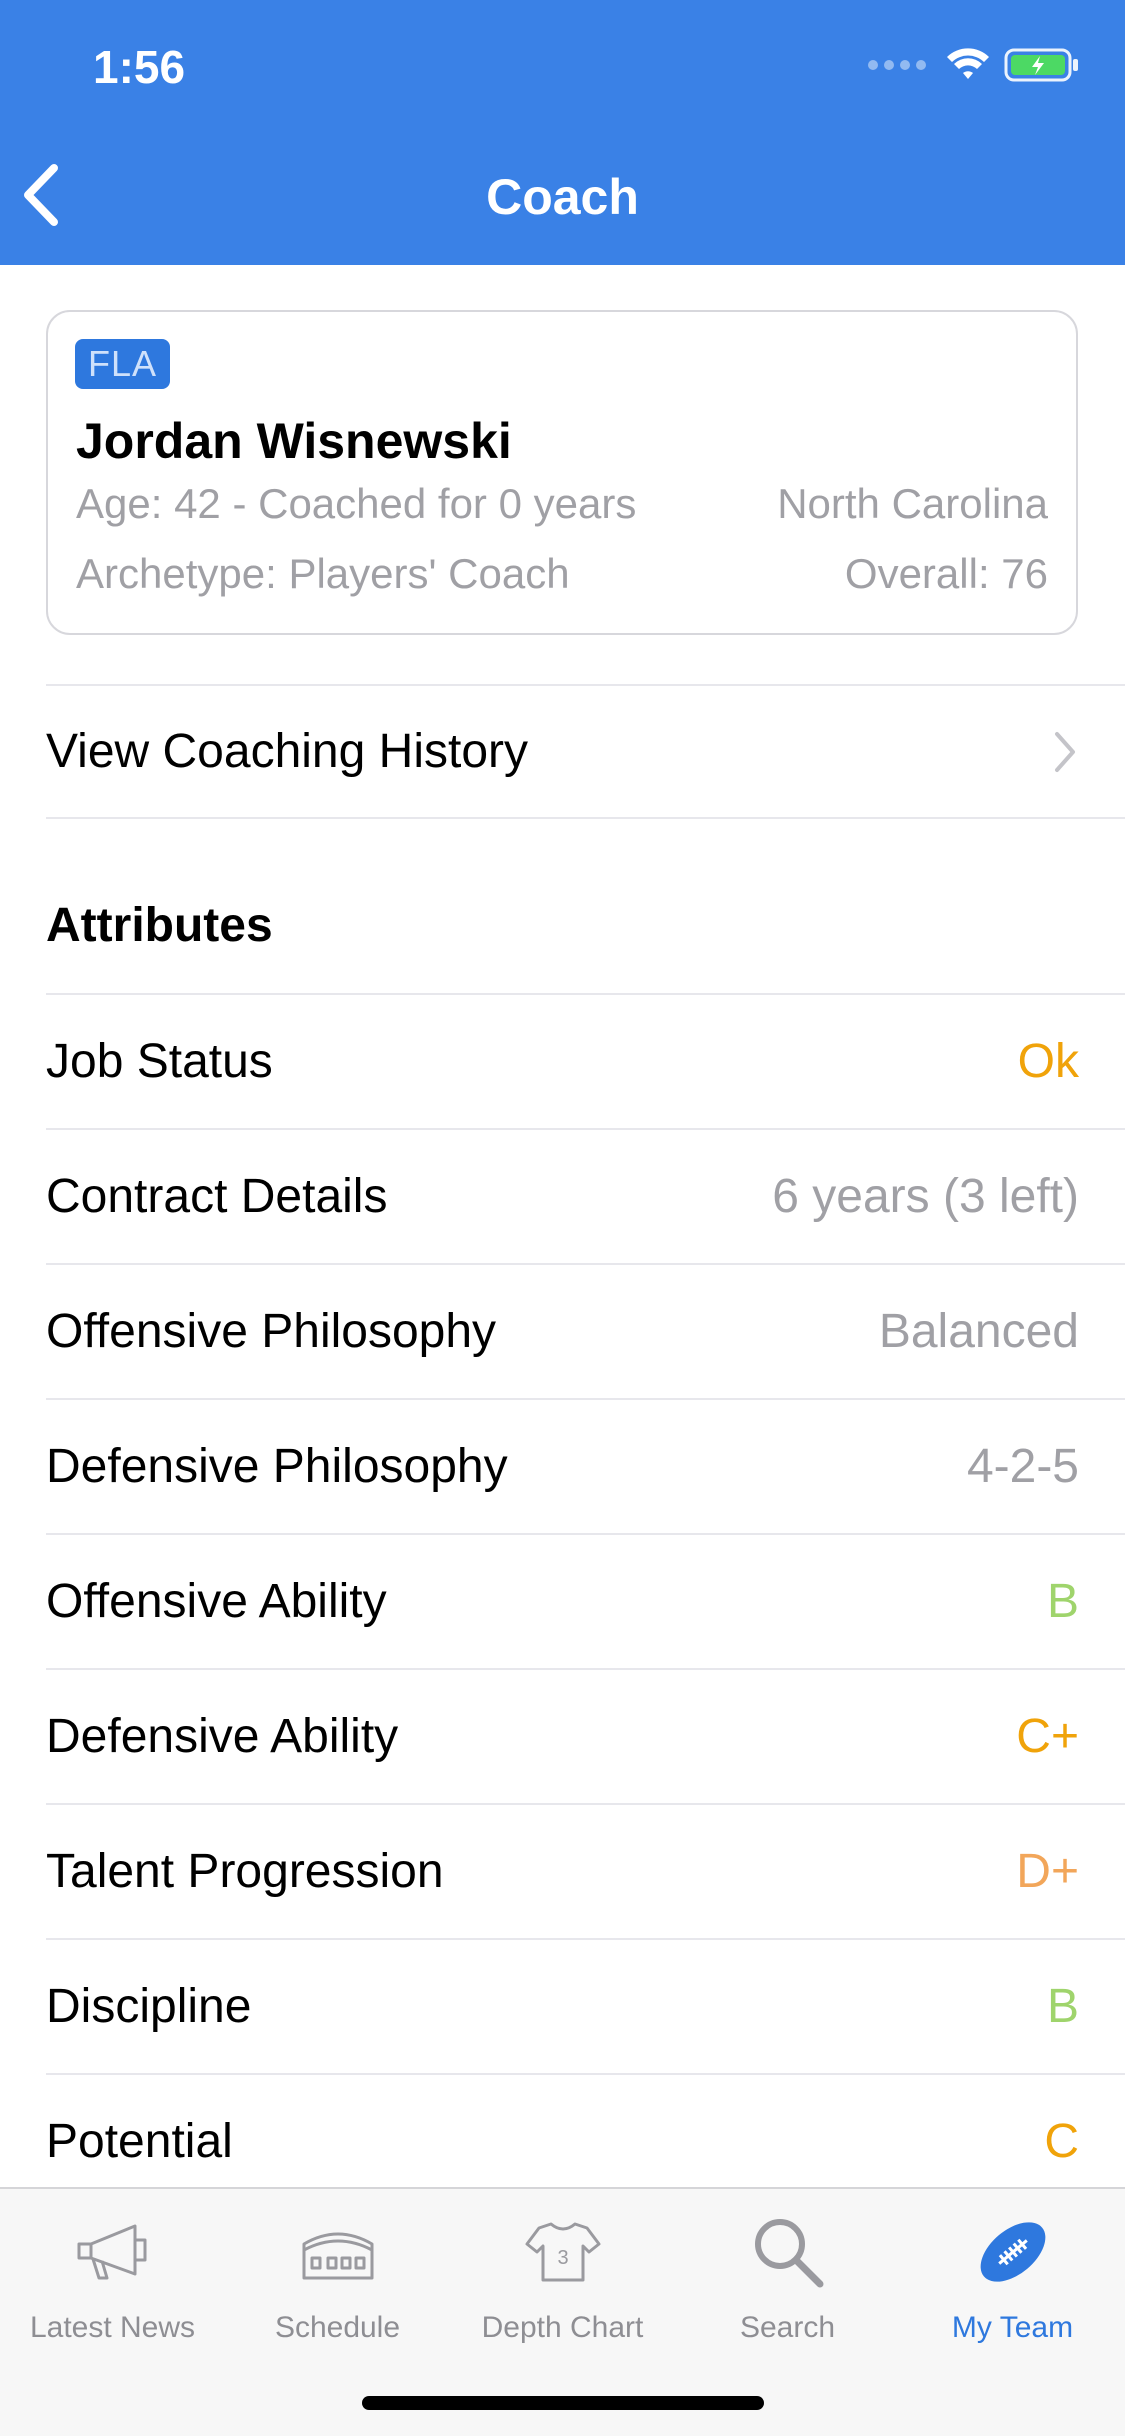 The height and width of the screenshot is (2436, 1125). I want to click on battery-icon, so click(1041, 65).